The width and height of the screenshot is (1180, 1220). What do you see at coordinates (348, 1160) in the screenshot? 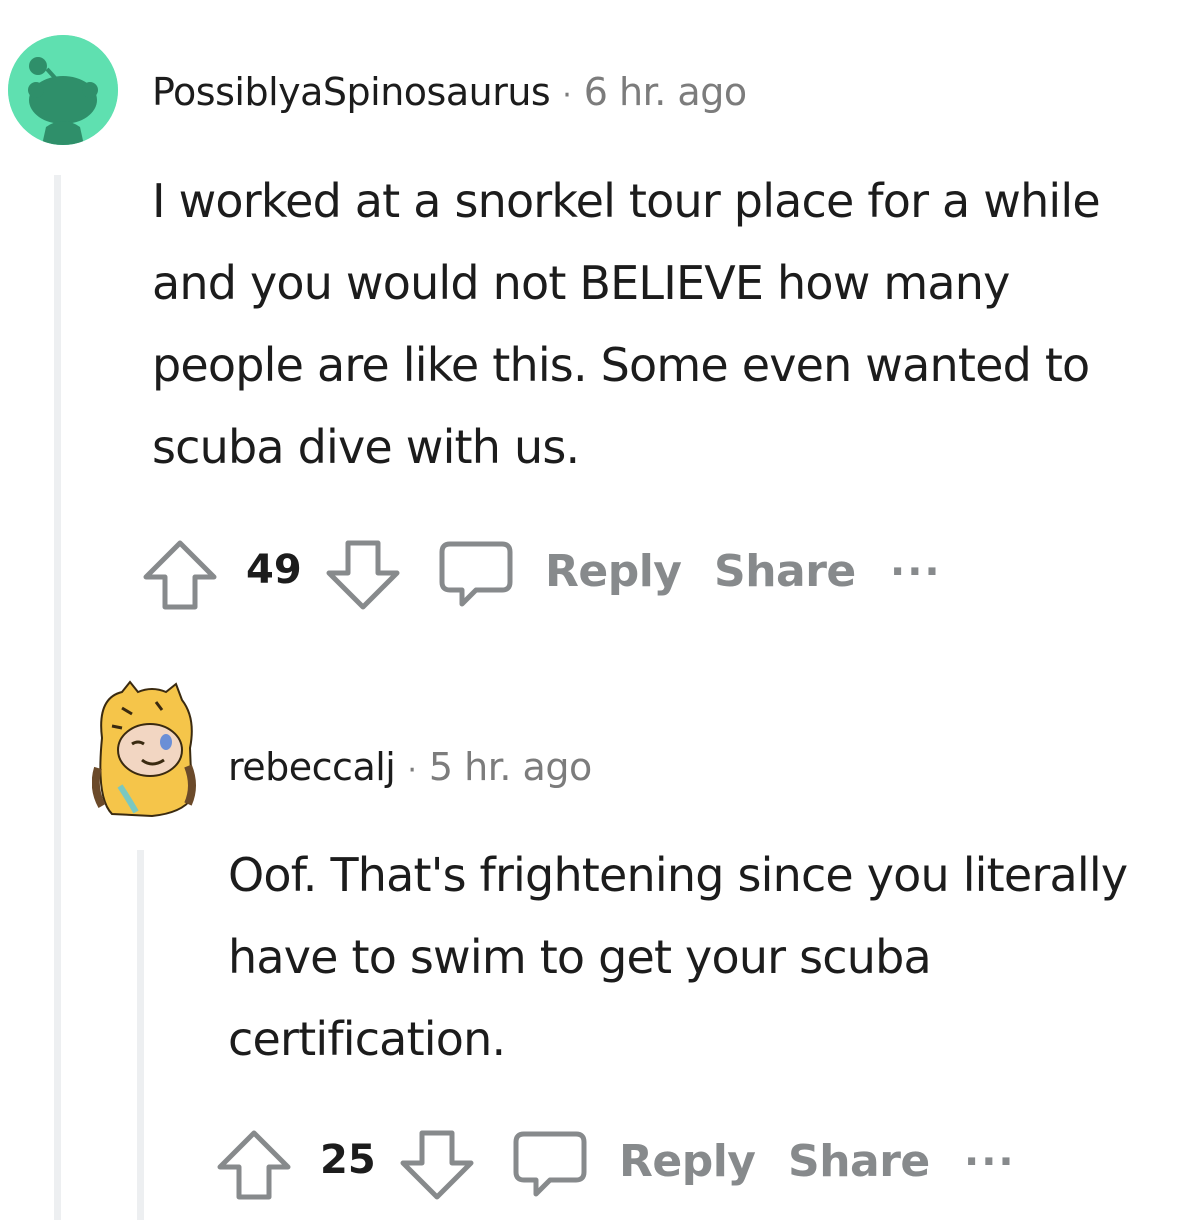
I see `vote-count: 25` at bounding box center [348, 1160].